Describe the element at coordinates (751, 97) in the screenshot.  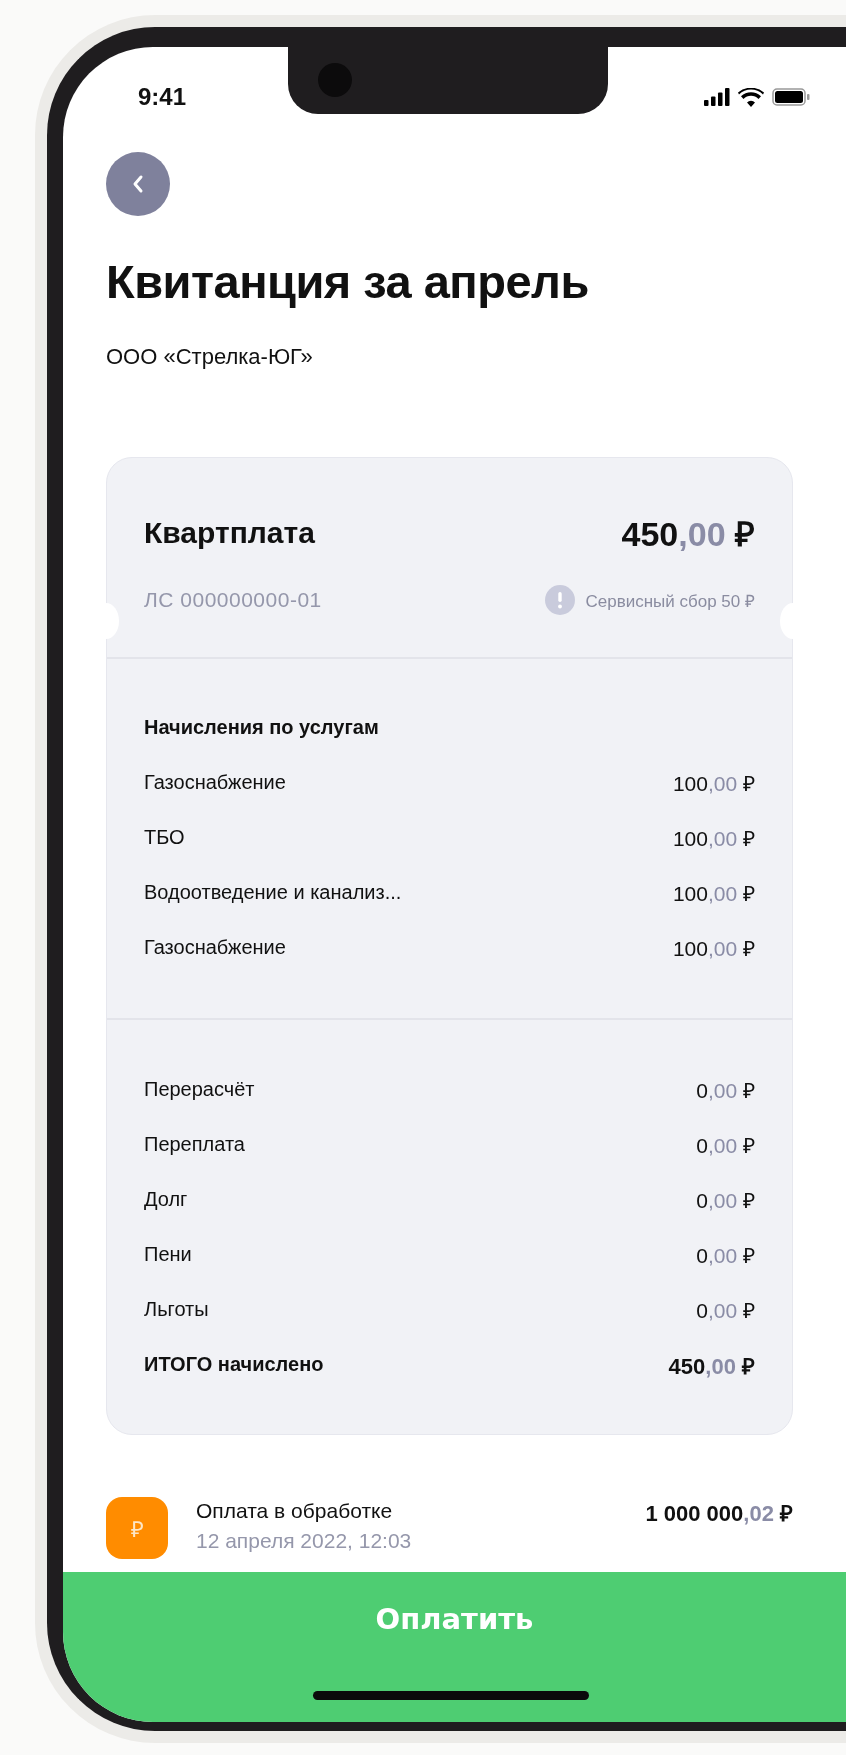
I see `wifi-icon` at that location.